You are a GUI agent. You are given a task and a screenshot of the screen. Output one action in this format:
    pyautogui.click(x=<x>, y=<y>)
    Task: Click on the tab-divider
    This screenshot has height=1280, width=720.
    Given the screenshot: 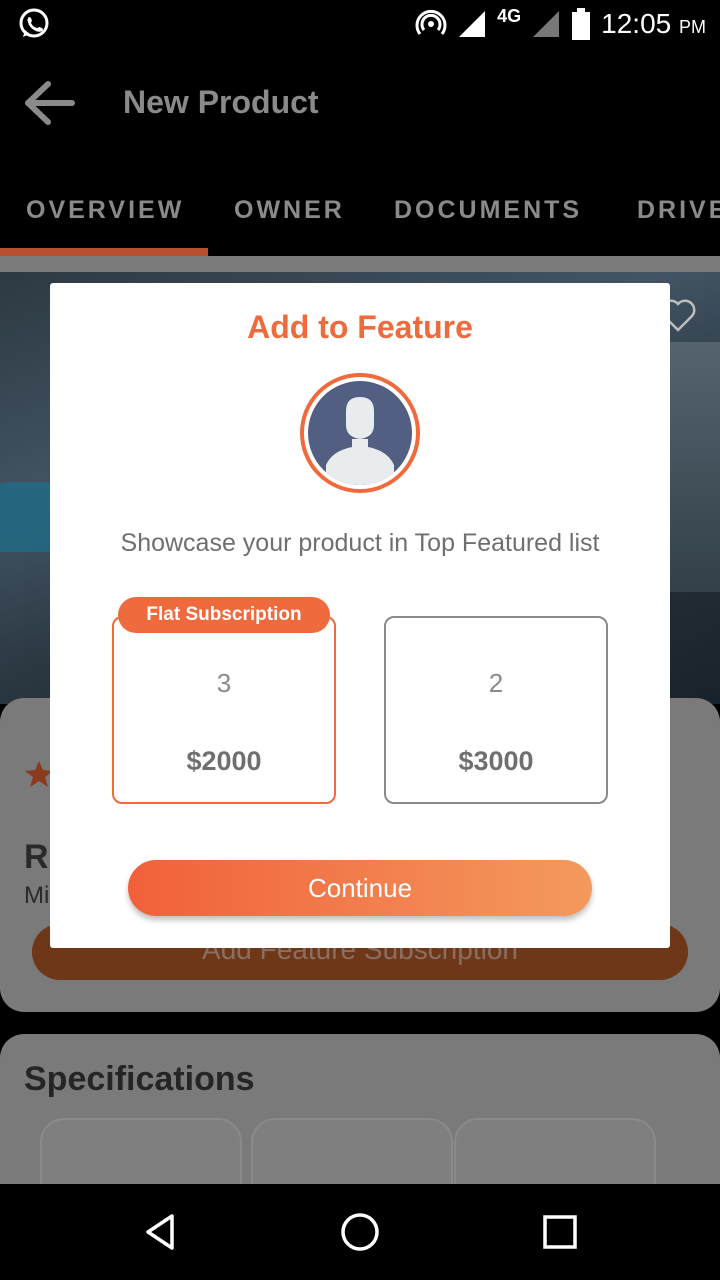 What is the action you would take?
    pyautogui.click(x=360, y=264)
    